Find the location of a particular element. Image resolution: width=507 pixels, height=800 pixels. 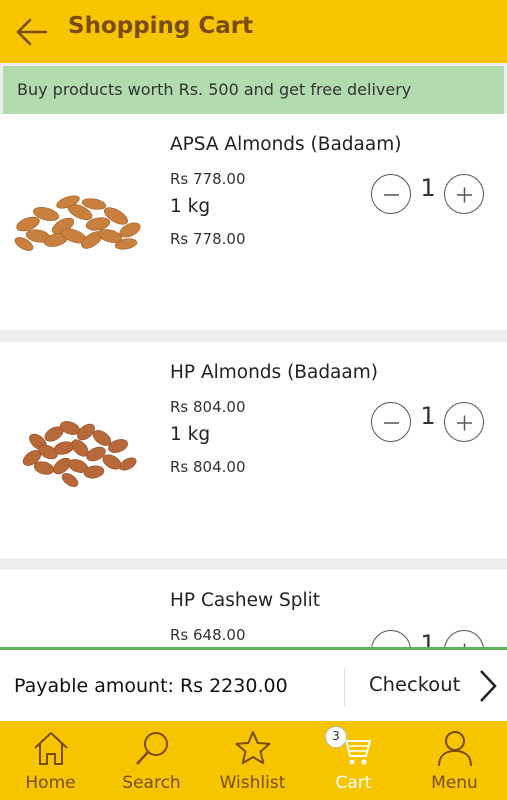

search-icon is located at coordinates (152, 748).